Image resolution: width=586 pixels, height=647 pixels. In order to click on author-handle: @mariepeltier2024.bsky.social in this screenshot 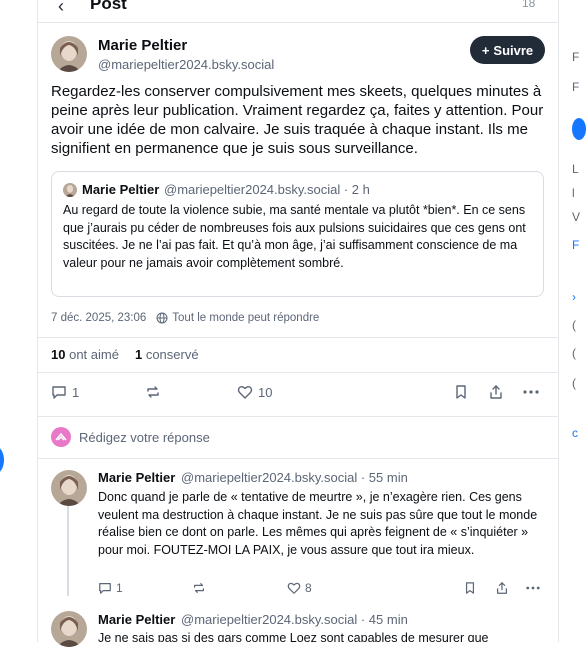, I will do `click(186, 64)`.